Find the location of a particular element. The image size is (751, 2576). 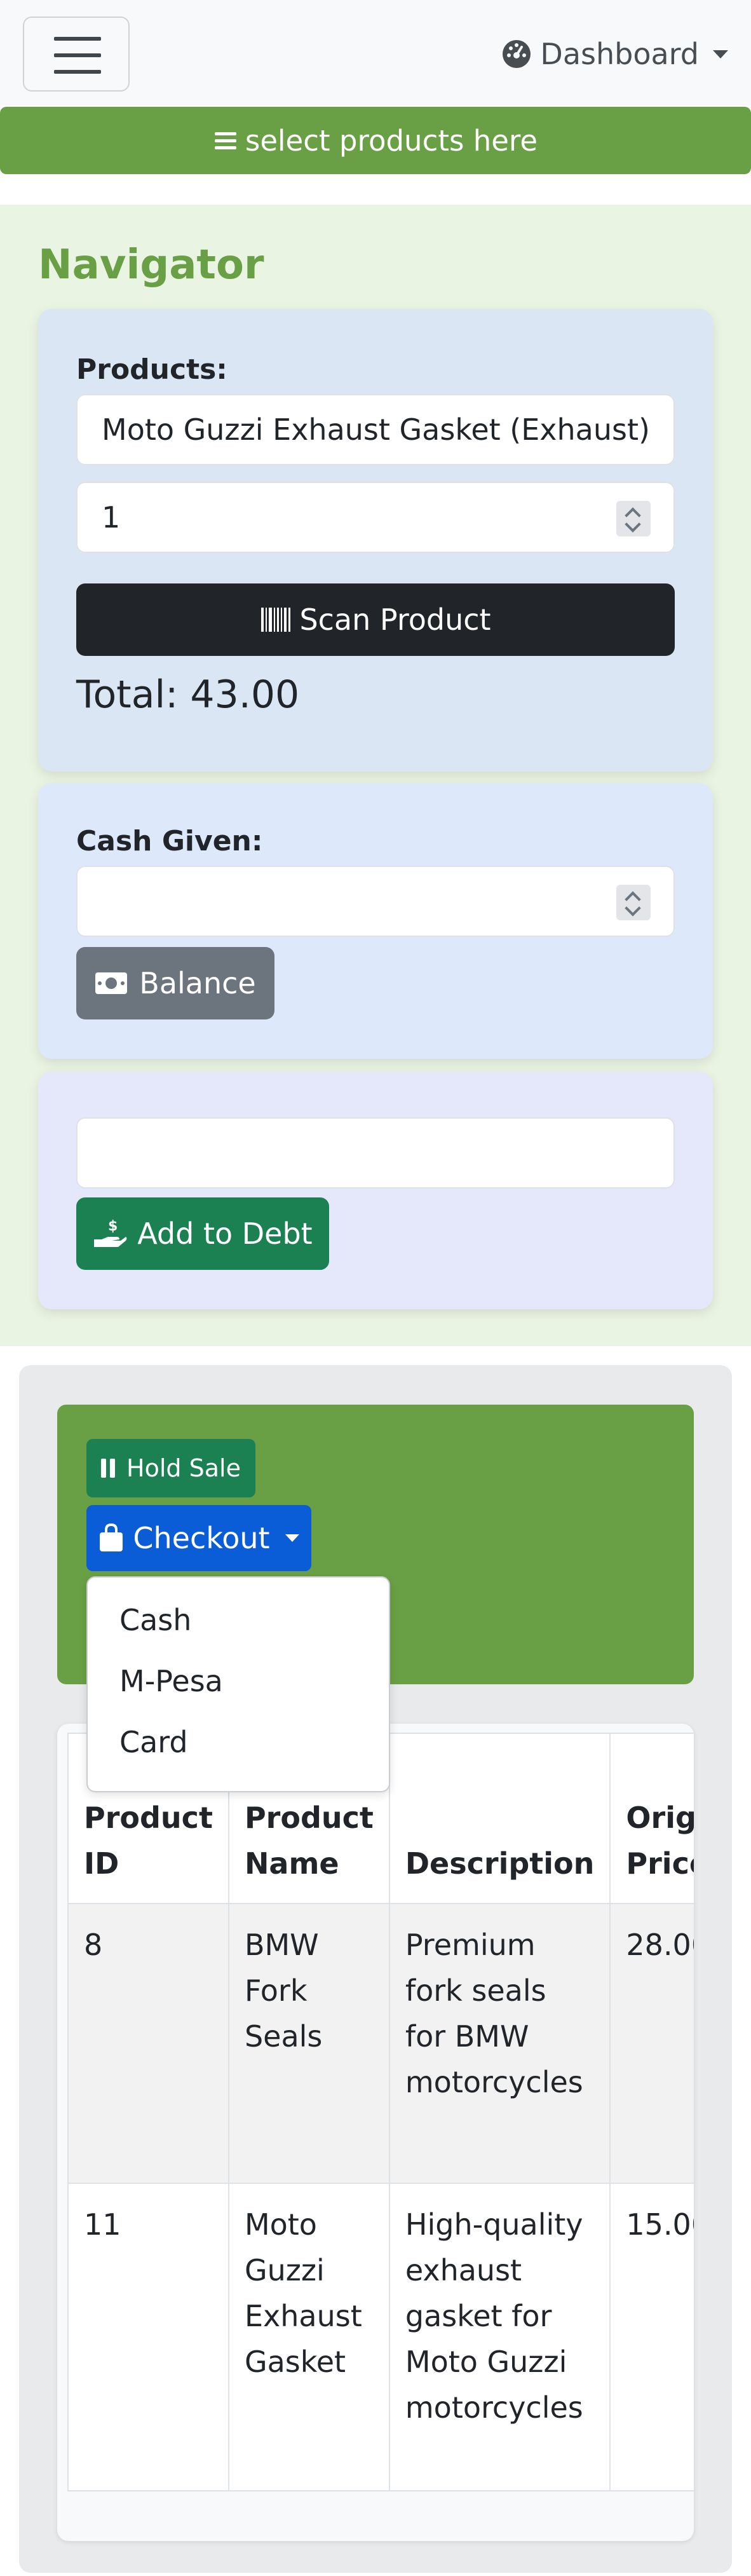

checkout-dropdown-menu: Cash M-Pesa Card is located at coordinates (238, 1684).